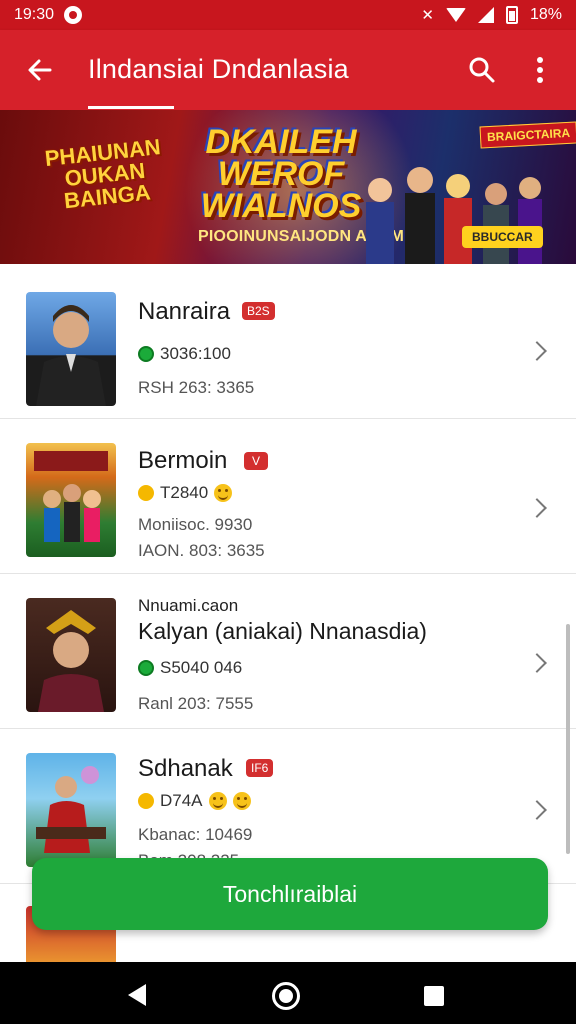 The image size is (576, 1024). Describe the element at coordinates (131, 107) in the screenshot. I see `title-underline` at that location.